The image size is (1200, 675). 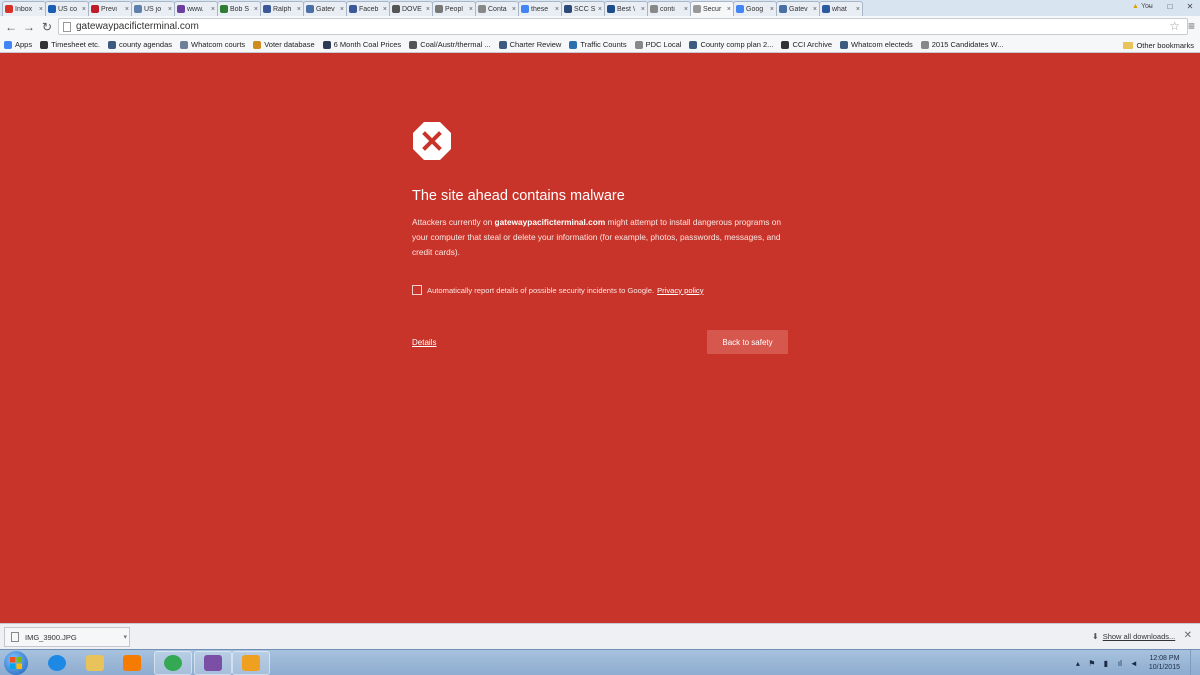 I want to click on close-icon: ✕, so click(x=1188, y=635).